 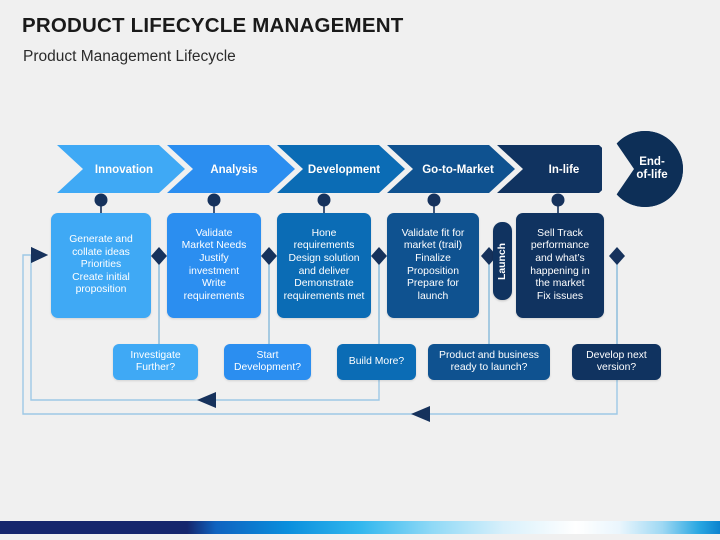 I want to click on decision-box-start-development: Start Development?, so click(x=267, y=362).